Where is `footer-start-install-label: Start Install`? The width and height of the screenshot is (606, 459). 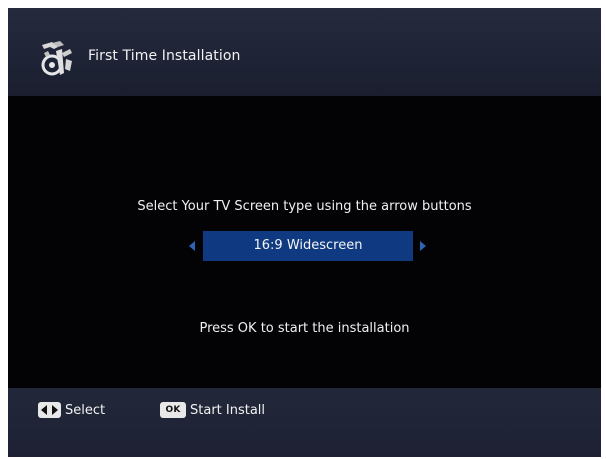
footer-start-install-label: Start Install is located at coordinates (228, 410).